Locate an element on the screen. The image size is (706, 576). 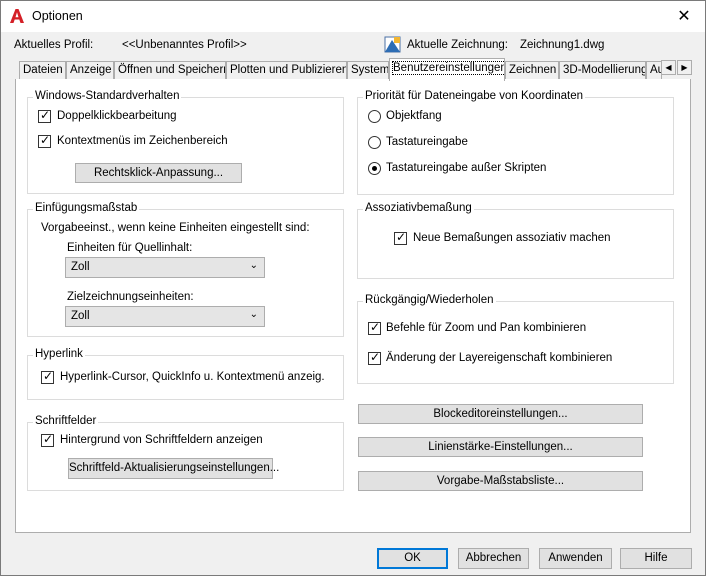
group-hyperlink-title: Hyperlink is located at coordinates (59, 354).